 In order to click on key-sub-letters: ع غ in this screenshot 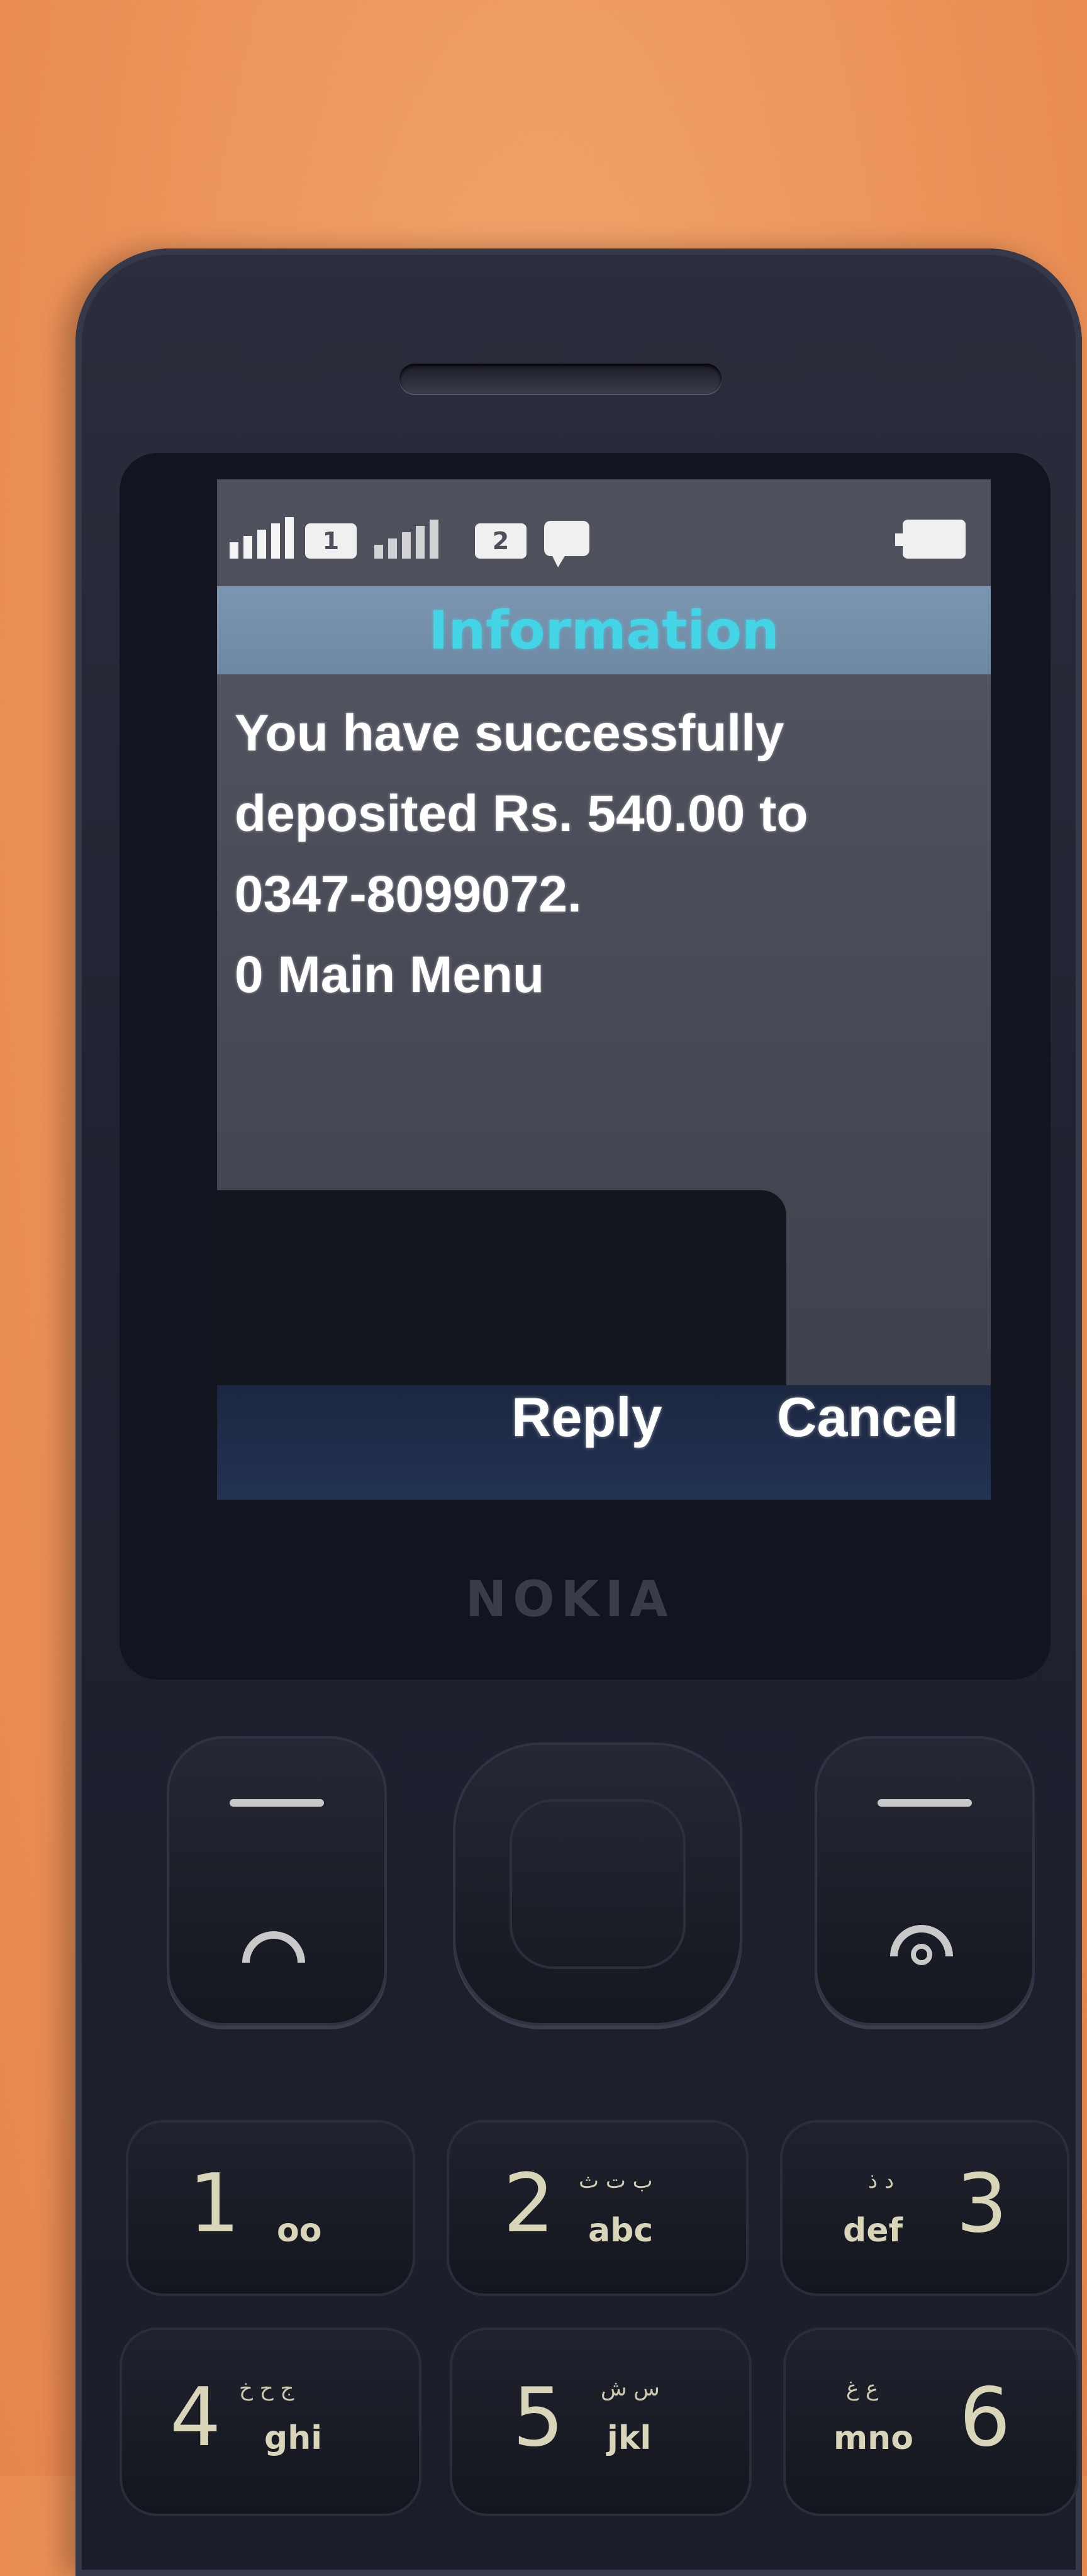, I will do `click(862, 2388)`.